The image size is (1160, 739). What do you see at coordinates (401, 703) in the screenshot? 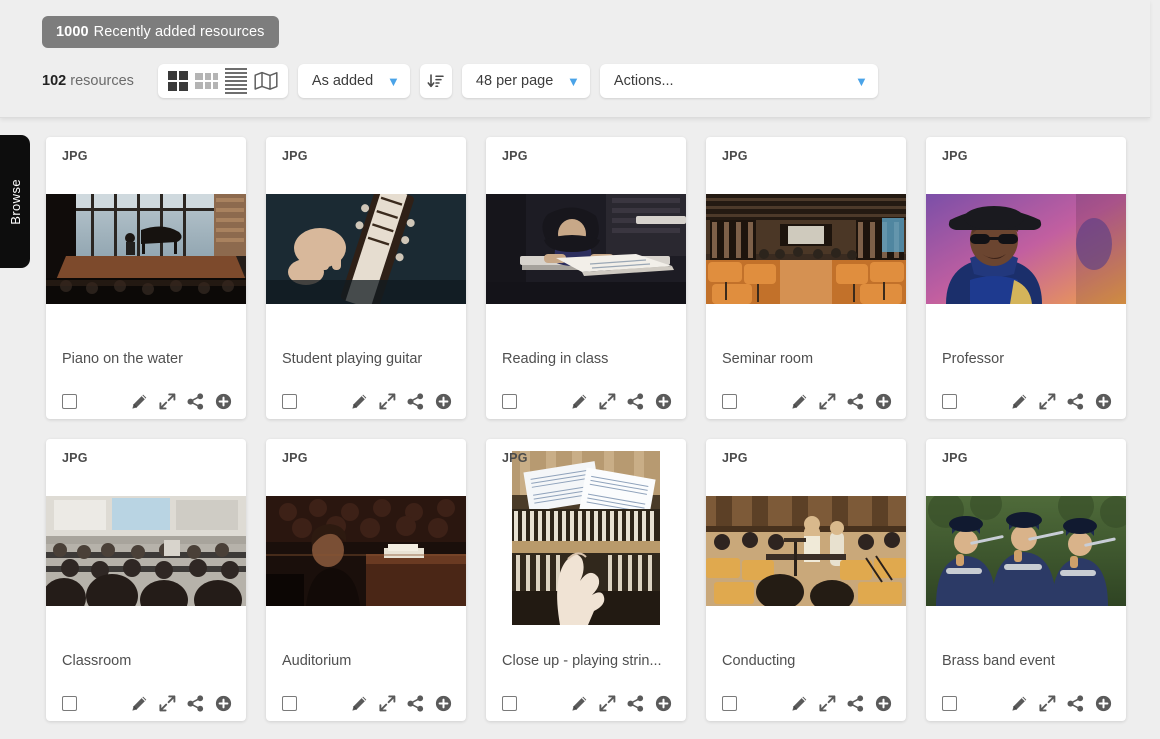
I see `resource-action-icons` at bounding box center [401, 703].